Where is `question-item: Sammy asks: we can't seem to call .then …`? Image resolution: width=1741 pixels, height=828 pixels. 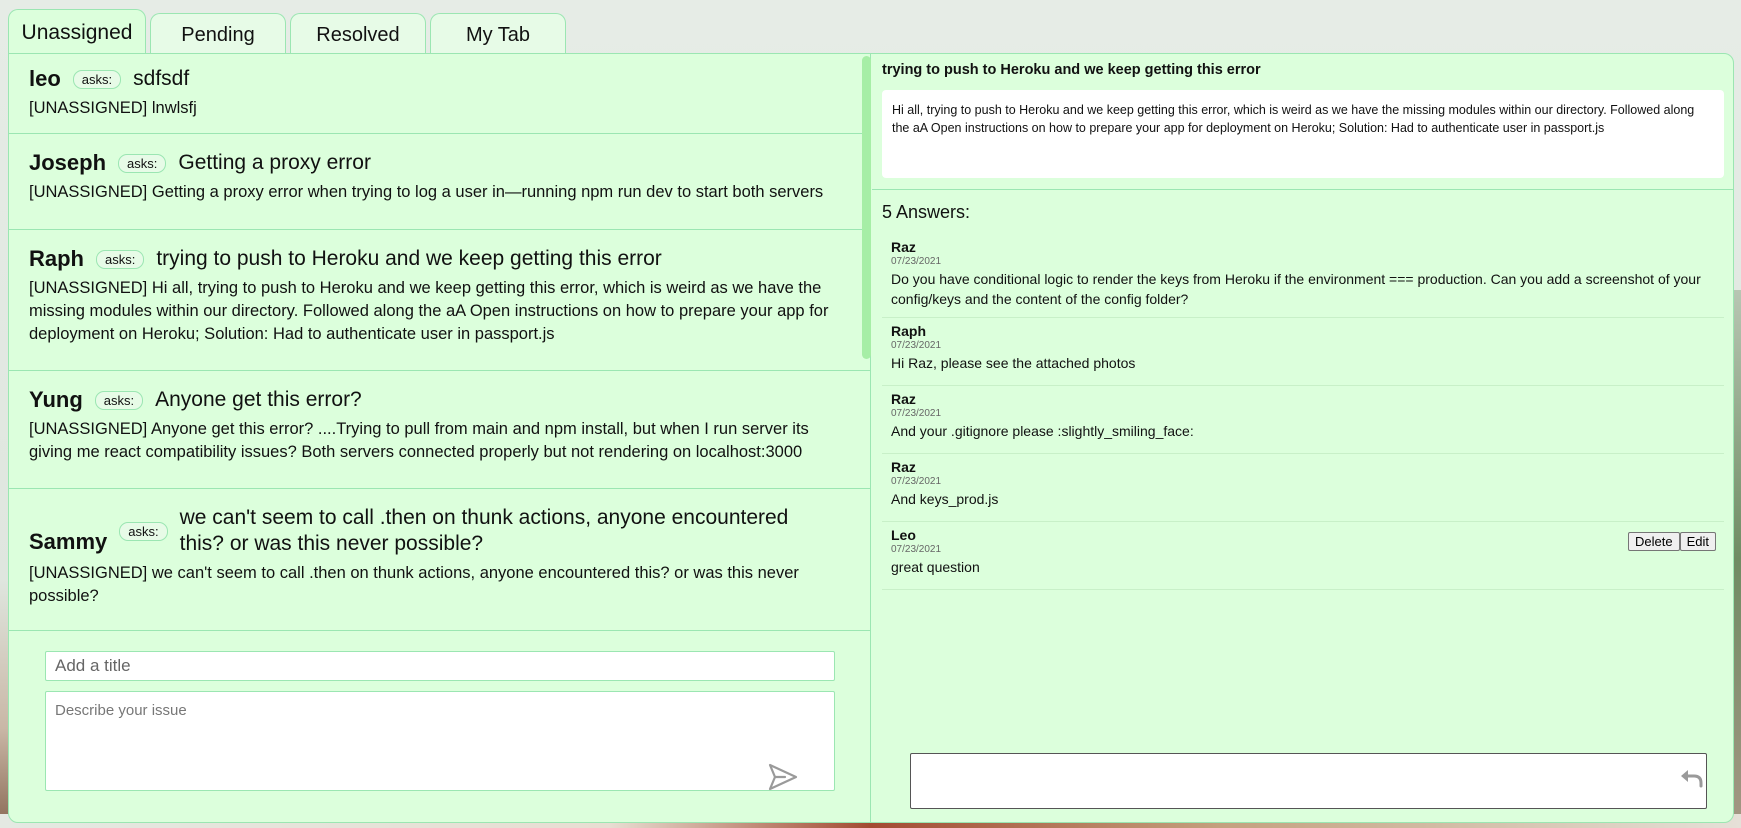 question-item: Sammy asks: we can't seem to call .then … is located at coordinates (440, 554).